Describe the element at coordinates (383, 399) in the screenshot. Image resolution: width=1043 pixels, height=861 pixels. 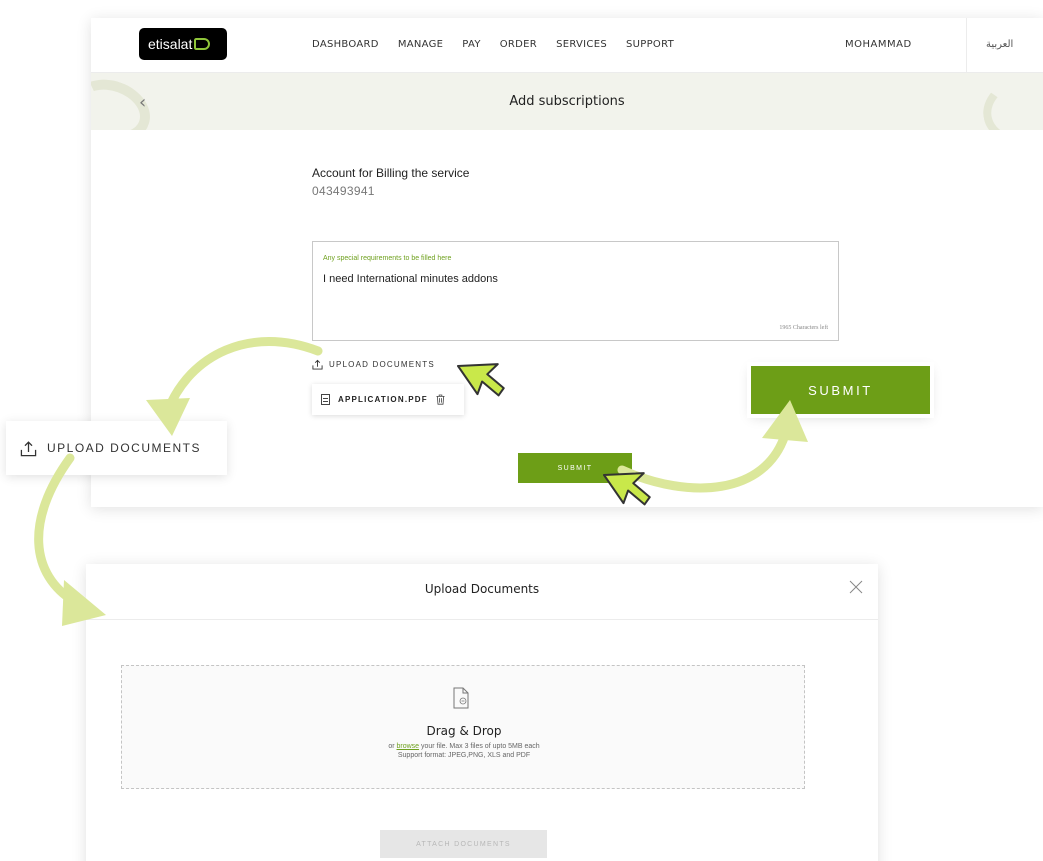
I see `file-name: APPLICATION.PDF` at that location.